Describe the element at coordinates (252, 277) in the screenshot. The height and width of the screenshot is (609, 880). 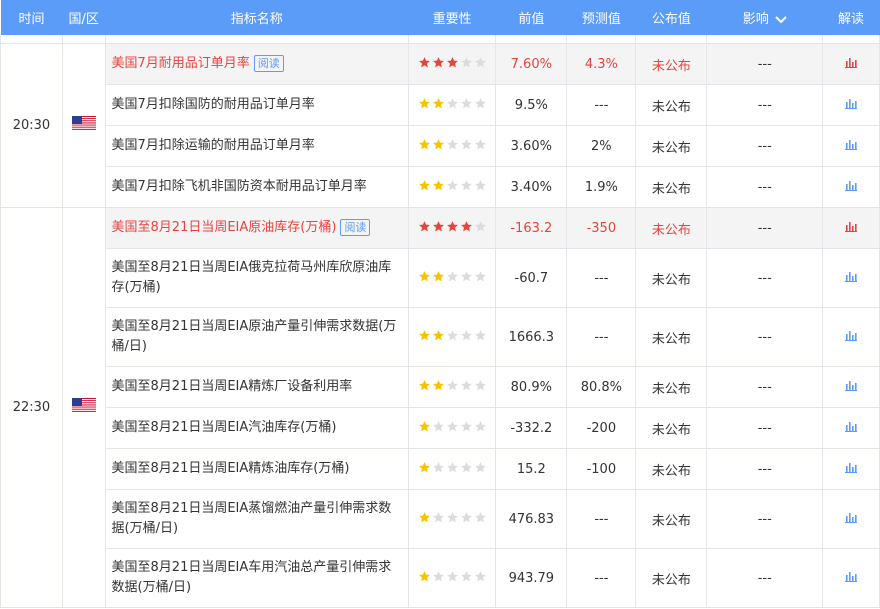
I see `indicator-name: 美国至8月21日当周EIA俄克拉荷马州库欣原油库存(万桶)` at that location.